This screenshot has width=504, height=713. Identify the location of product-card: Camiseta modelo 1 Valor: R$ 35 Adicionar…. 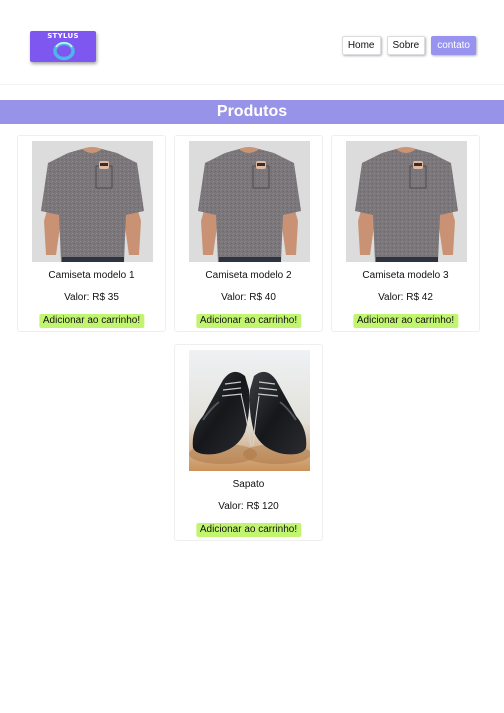
(91, 233).